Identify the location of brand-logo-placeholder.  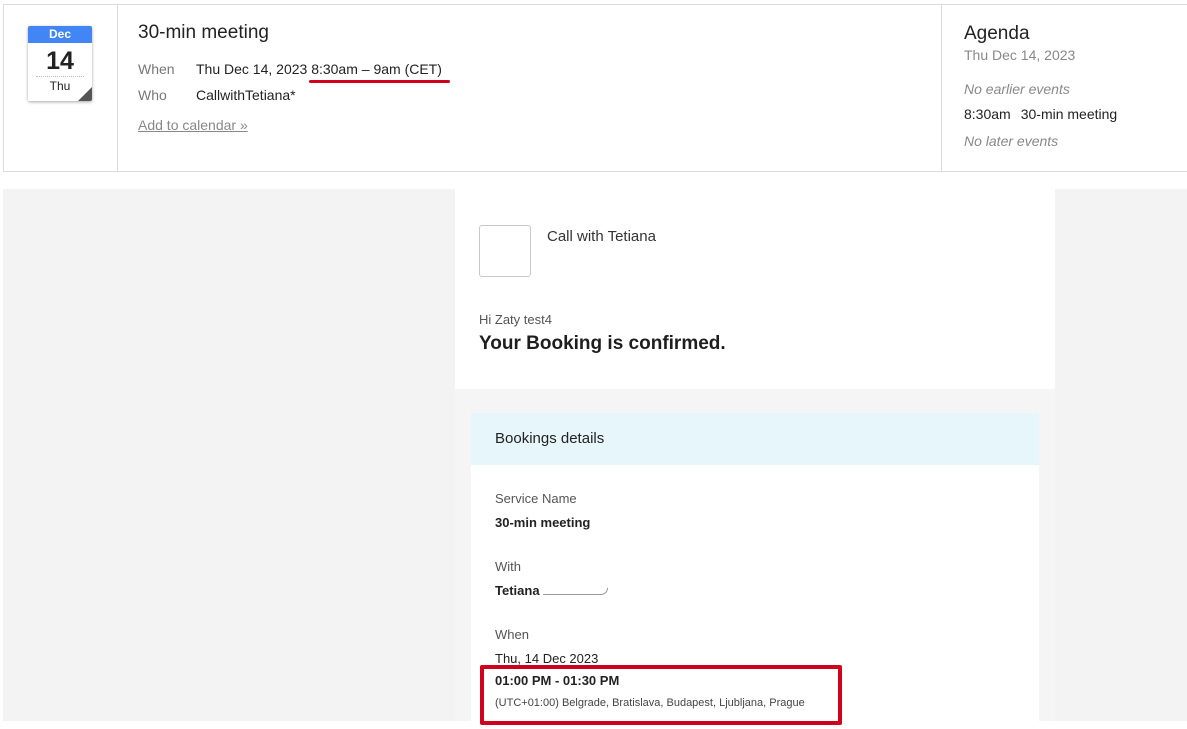
(505, 251).